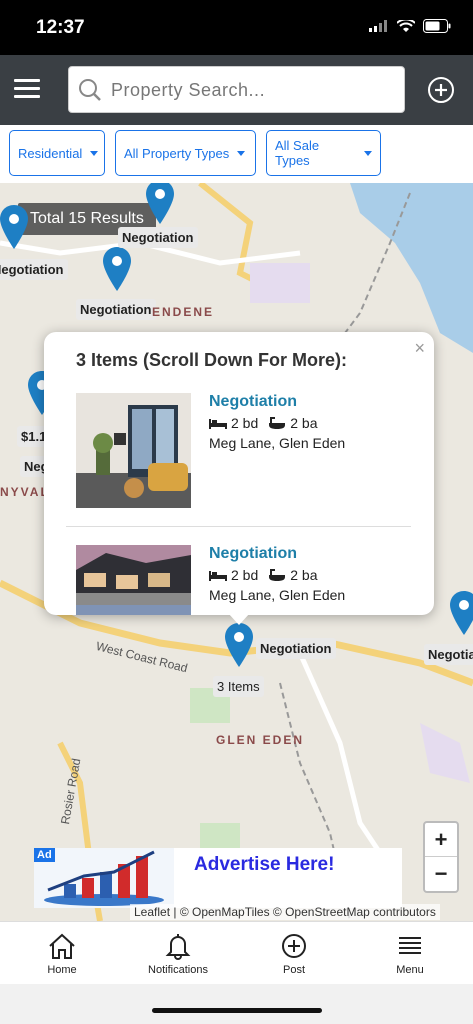 The width and height of the screenshot is (473, 1024). I want to click on tab-menu: Menu, so click(410, 954).